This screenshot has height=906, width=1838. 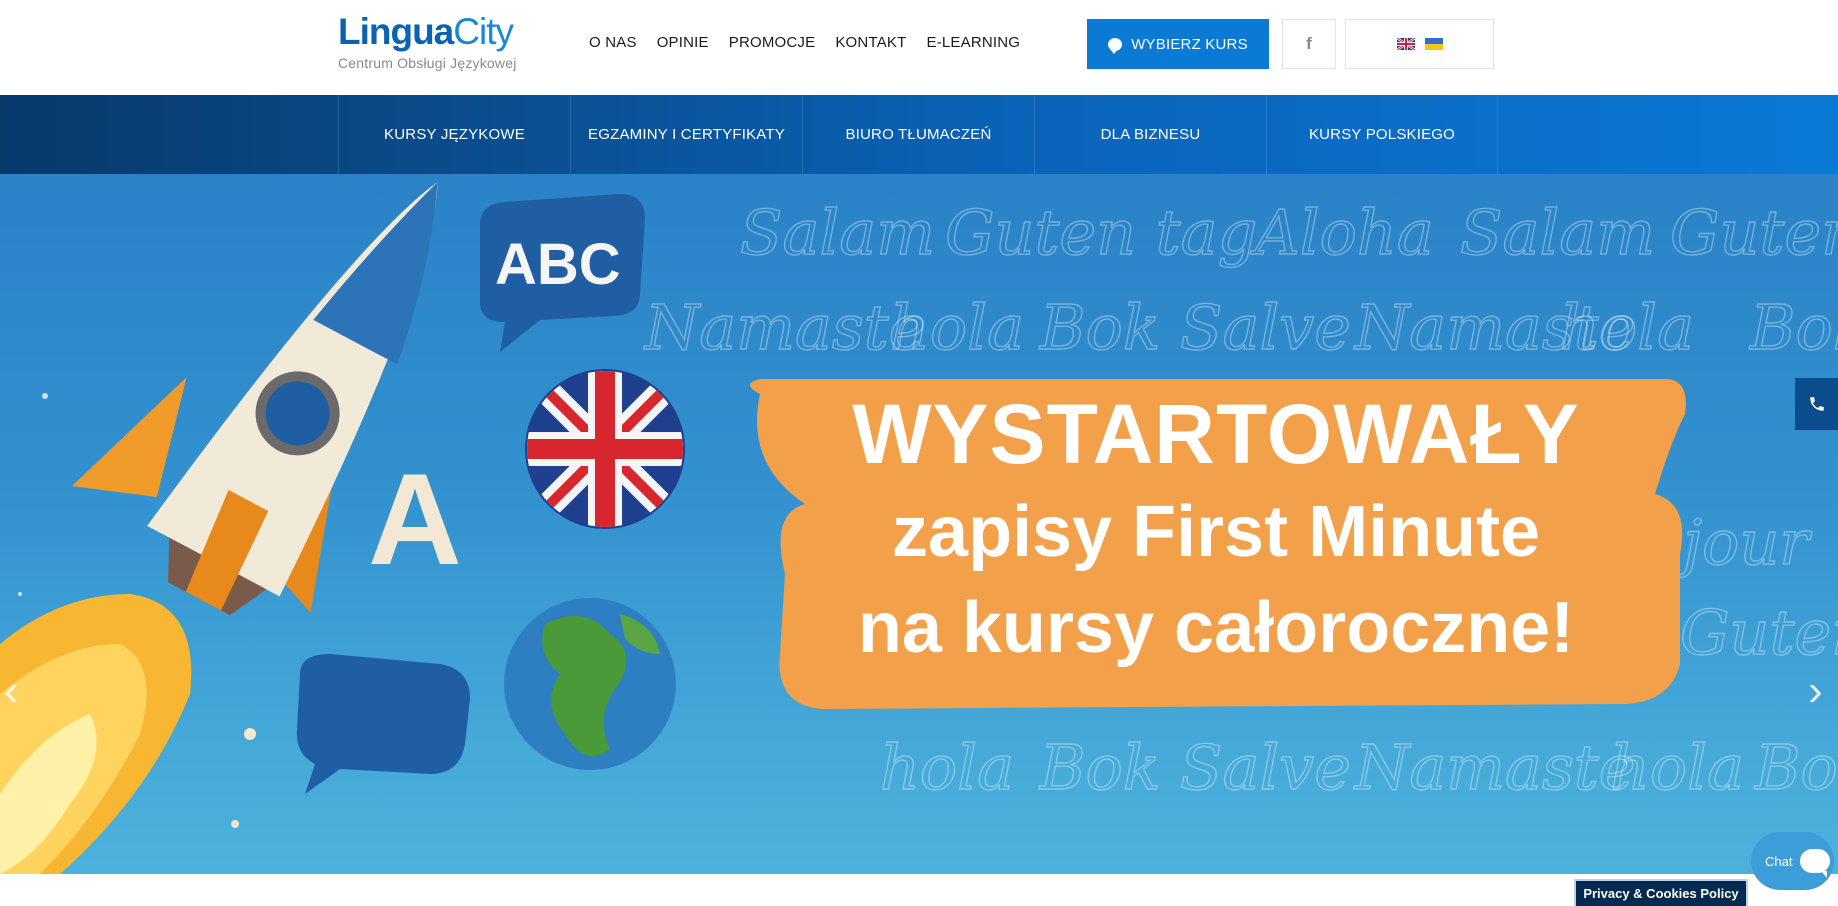 I want to click on bg-word: Aloha, so click(x=1342, y=232).